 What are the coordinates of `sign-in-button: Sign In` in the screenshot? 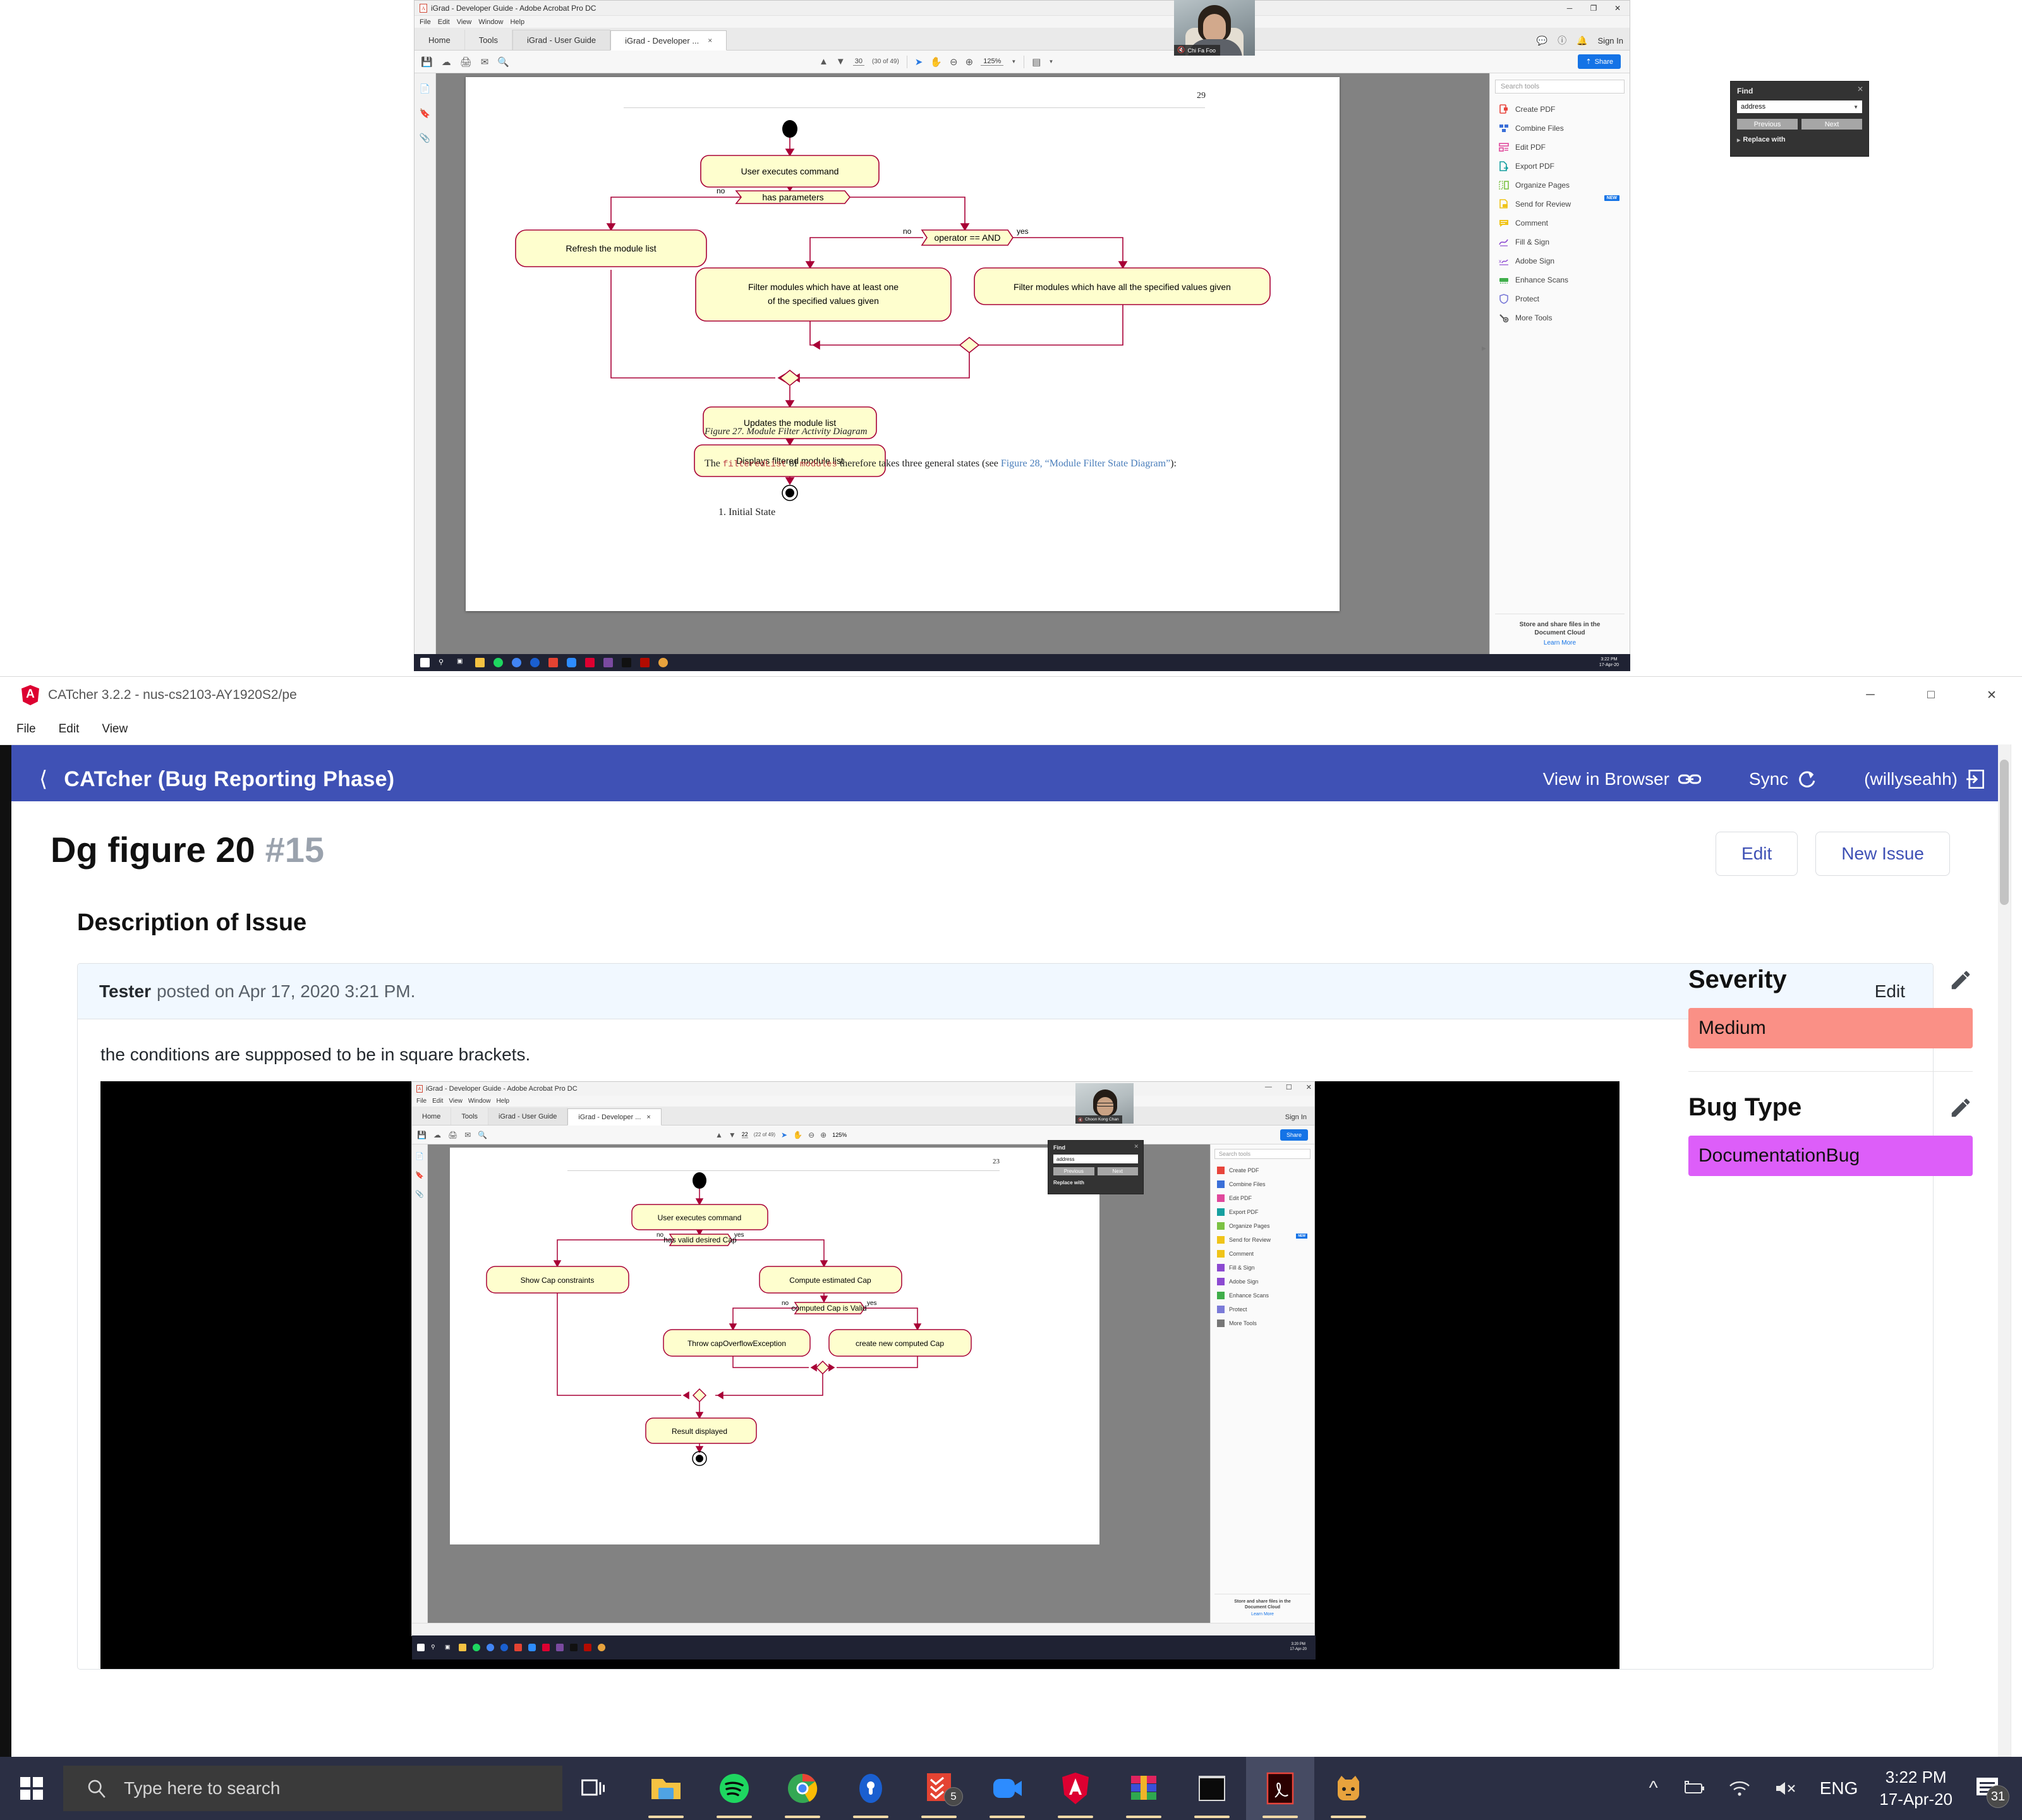 It's located at (1610, 41).